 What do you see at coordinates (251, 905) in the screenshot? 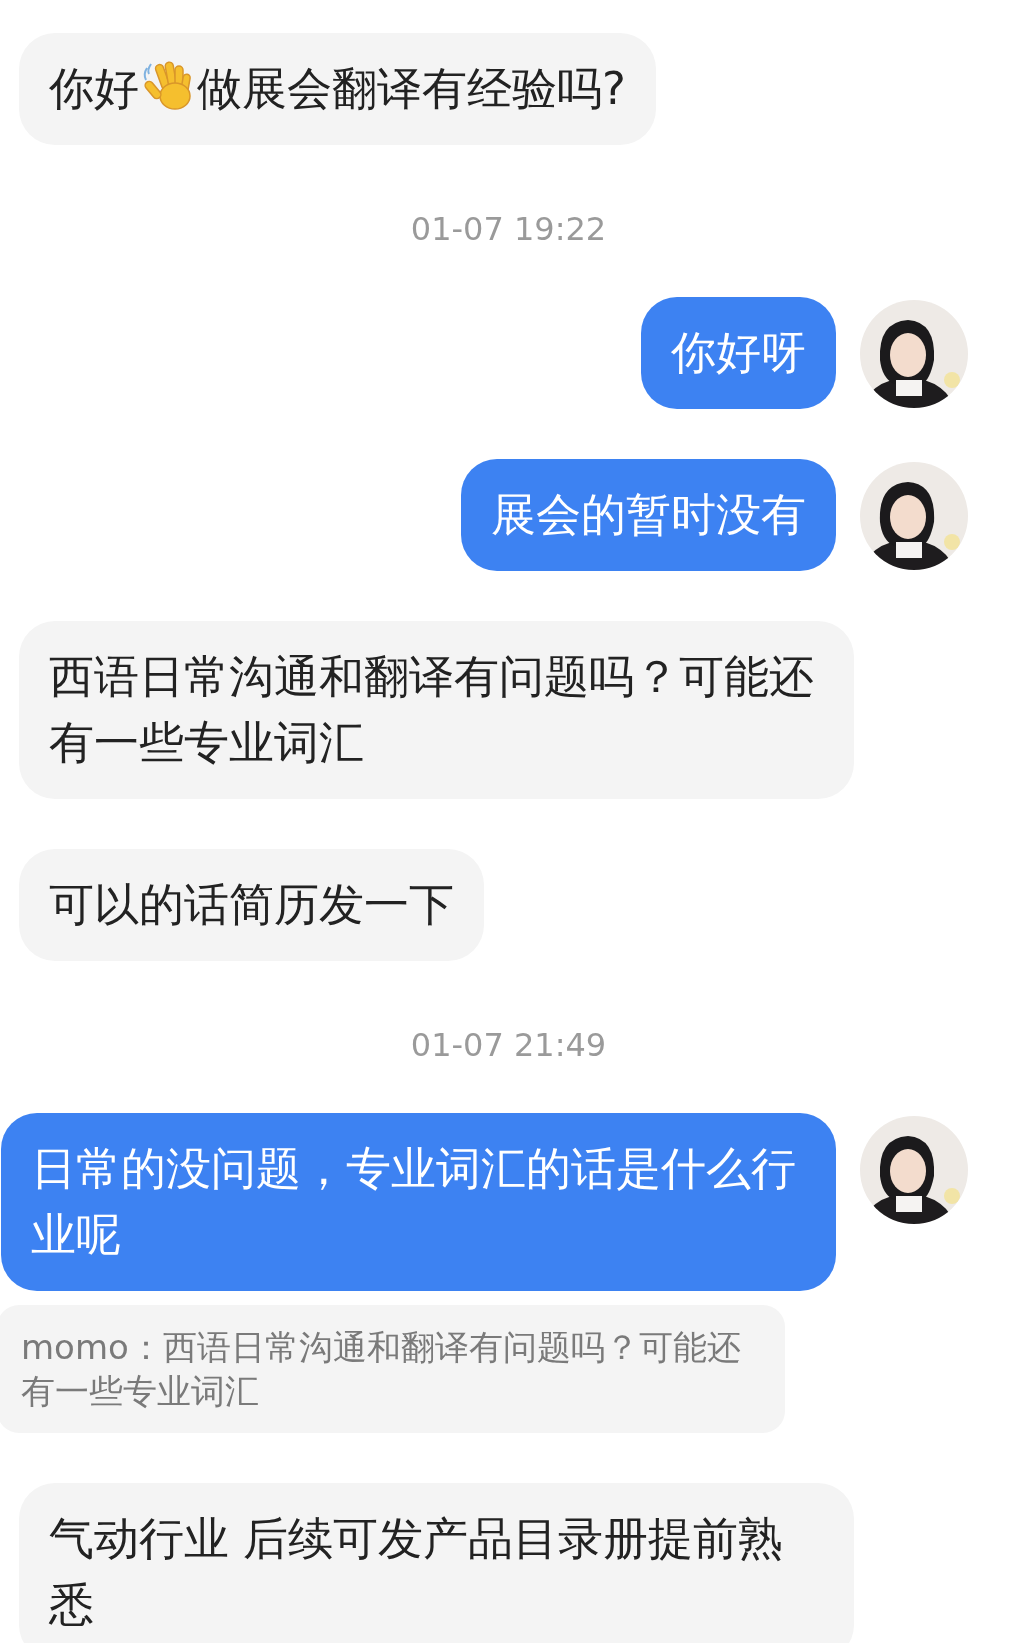
I see `message-bubble: 可以的话简历发一下` at bounding box center [251, 905].